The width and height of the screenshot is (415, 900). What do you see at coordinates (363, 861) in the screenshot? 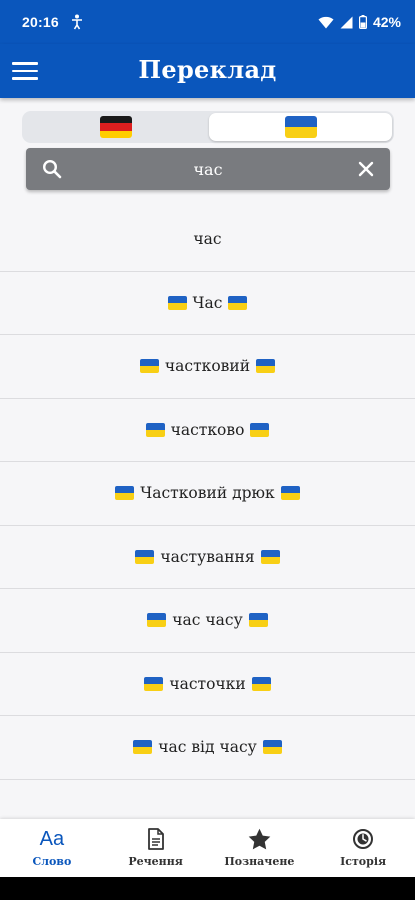
I see `nav-history-label: Історія` at bounding box center [363, 861].